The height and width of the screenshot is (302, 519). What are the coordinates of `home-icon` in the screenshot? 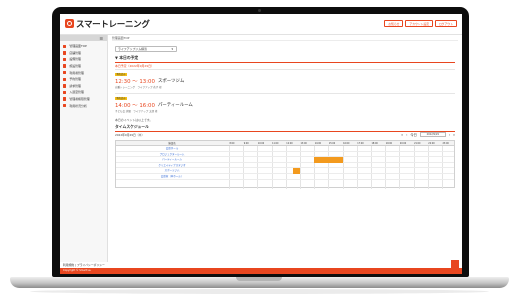 It's located at (65, 46).